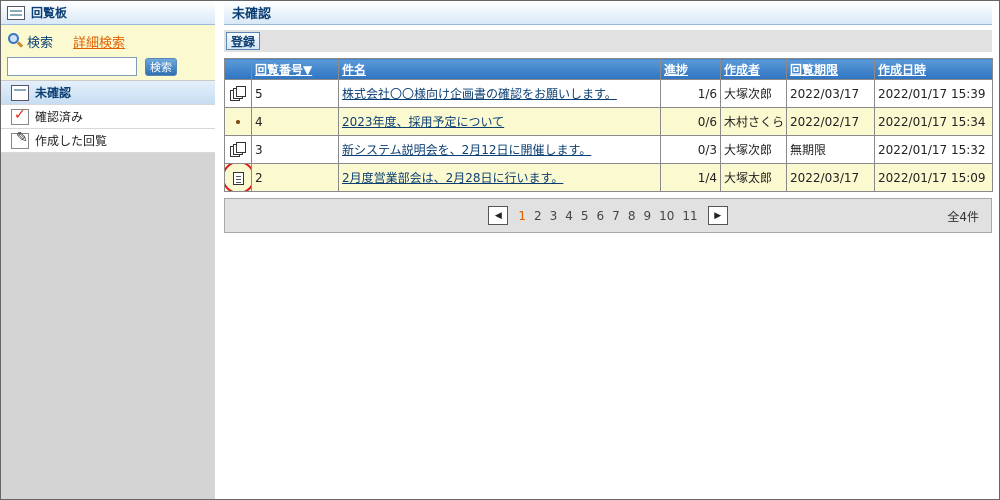  What do you see at coordinates (690, 177) in the screenshot?
I see `row-progress: 1/4` at bounding box center [690, 177].